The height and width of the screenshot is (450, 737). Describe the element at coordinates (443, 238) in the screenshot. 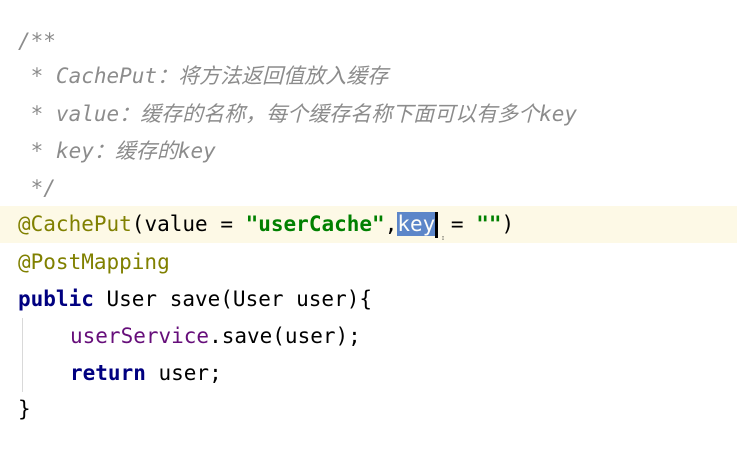

I see `mouse-ibeam-icon` at that location.